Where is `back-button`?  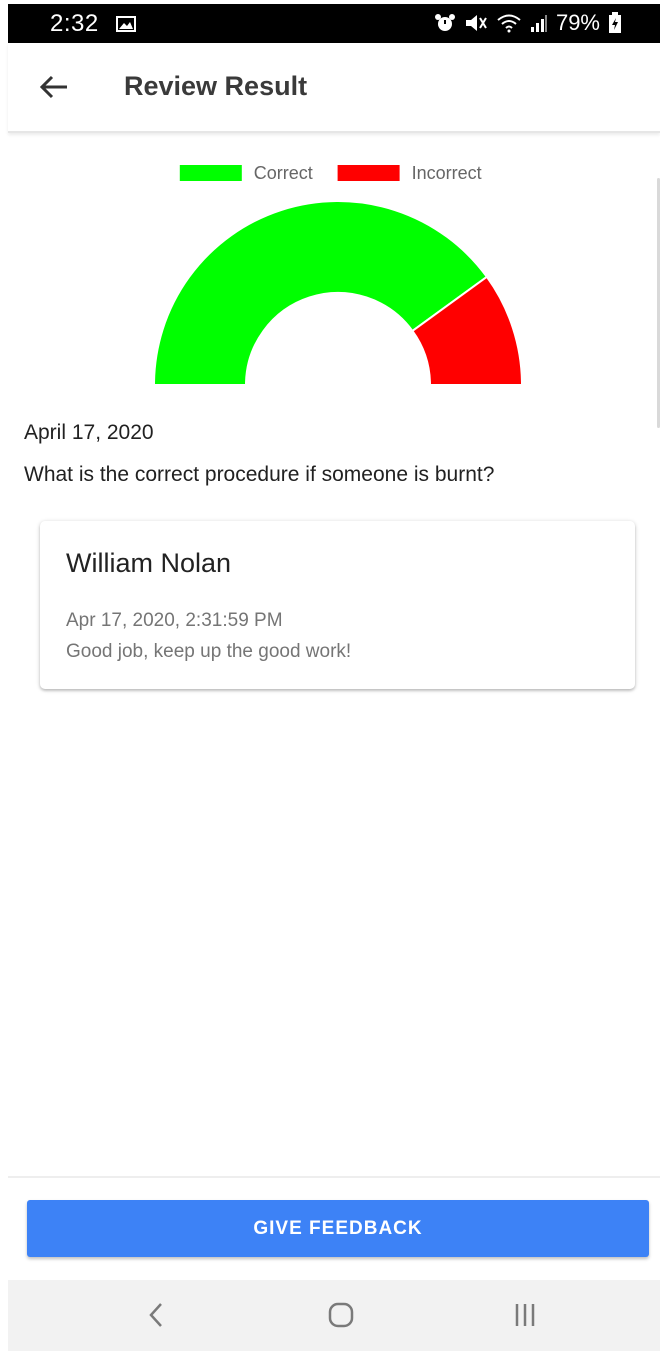
back-button is located at coordinates (54, 89).